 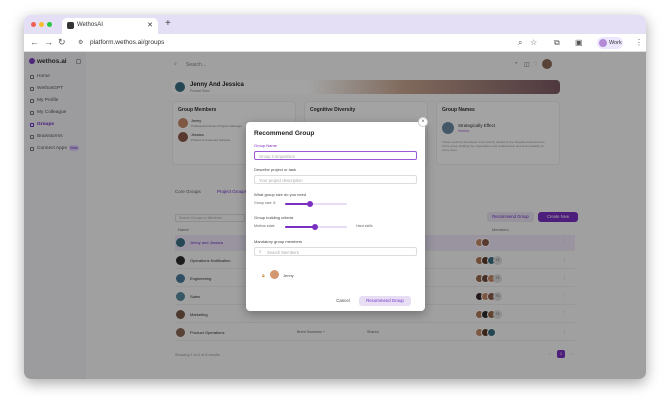 What do you see at coordinates (265, 203) in the screenshot?
I see `group-size-value: Group size: 8` at bounding box center [265, 203].